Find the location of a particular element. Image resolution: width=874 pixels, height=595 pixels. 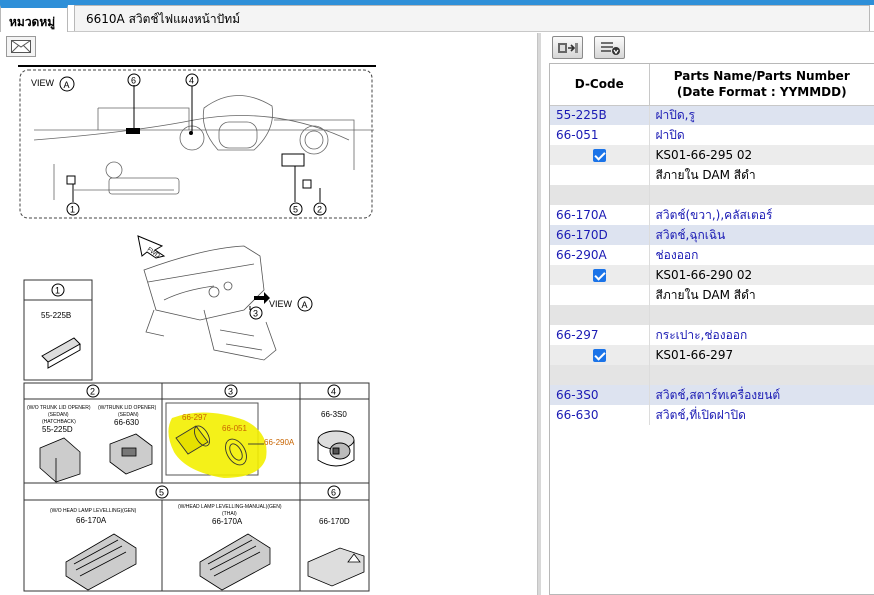

panel-2-callout: 2 is located at coordinates (92, 392).